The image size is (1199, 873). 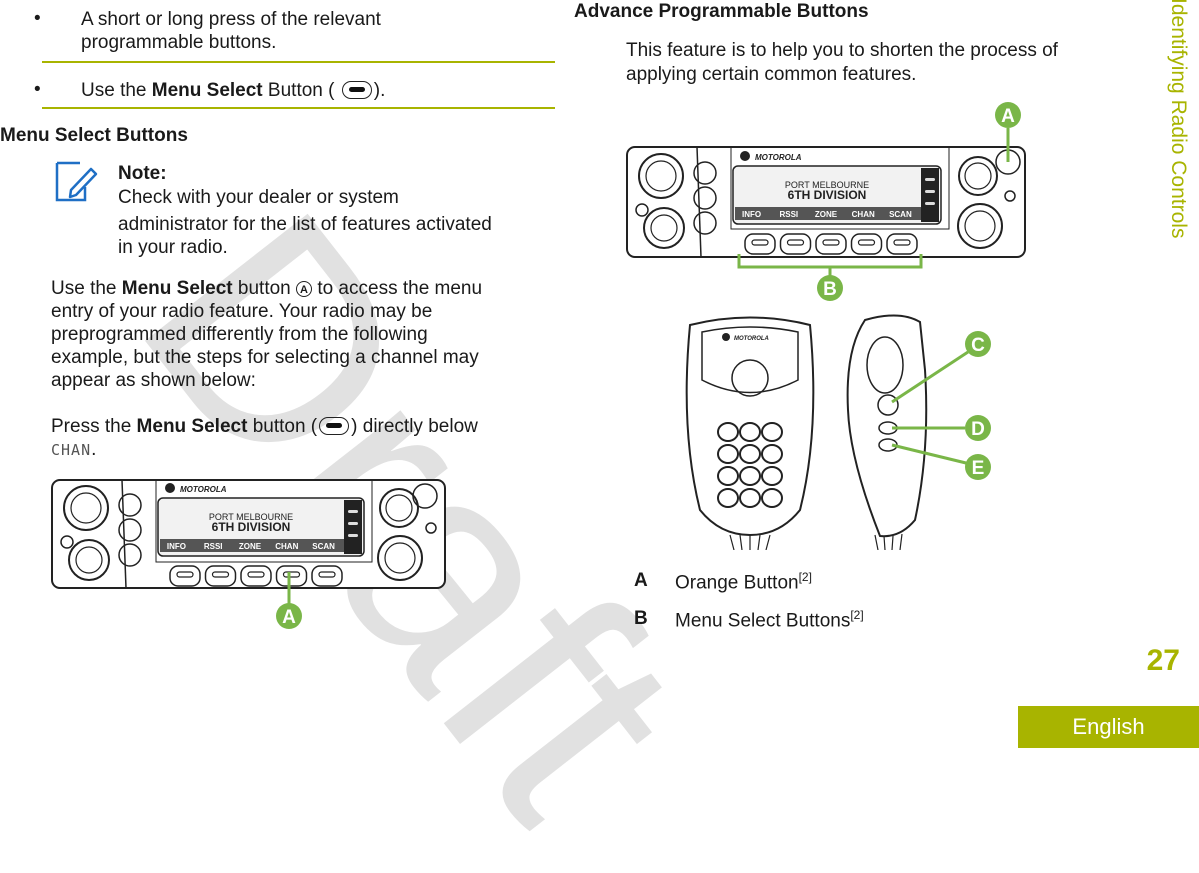 I want to click on section-heading: Menu Select Buttons, so click(x=94, y=135).